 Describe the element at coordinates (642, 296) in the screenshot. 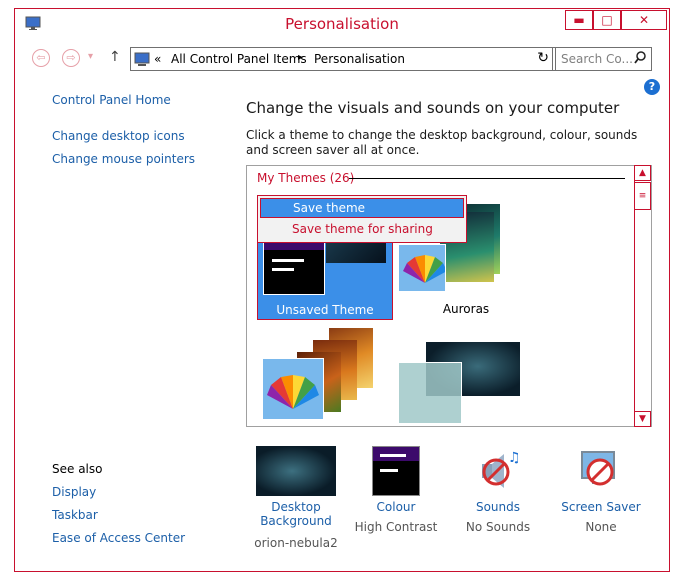

I see `themes-scrollbar: ▲ ≡ ▼` at that location.